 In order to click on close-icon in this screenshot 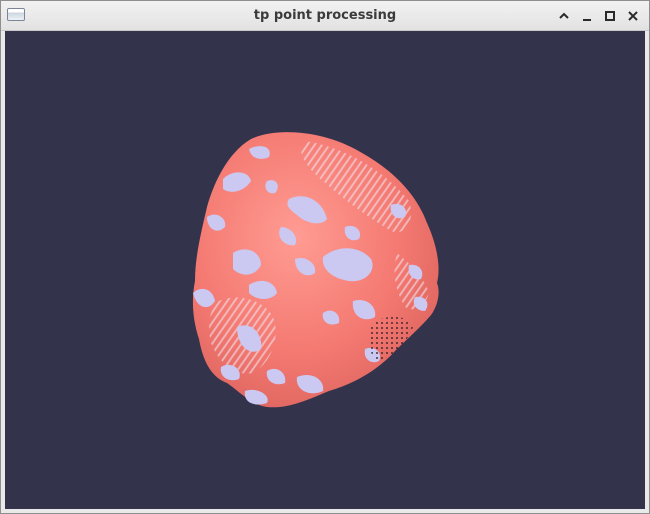, I will do `click(632, 15)`.